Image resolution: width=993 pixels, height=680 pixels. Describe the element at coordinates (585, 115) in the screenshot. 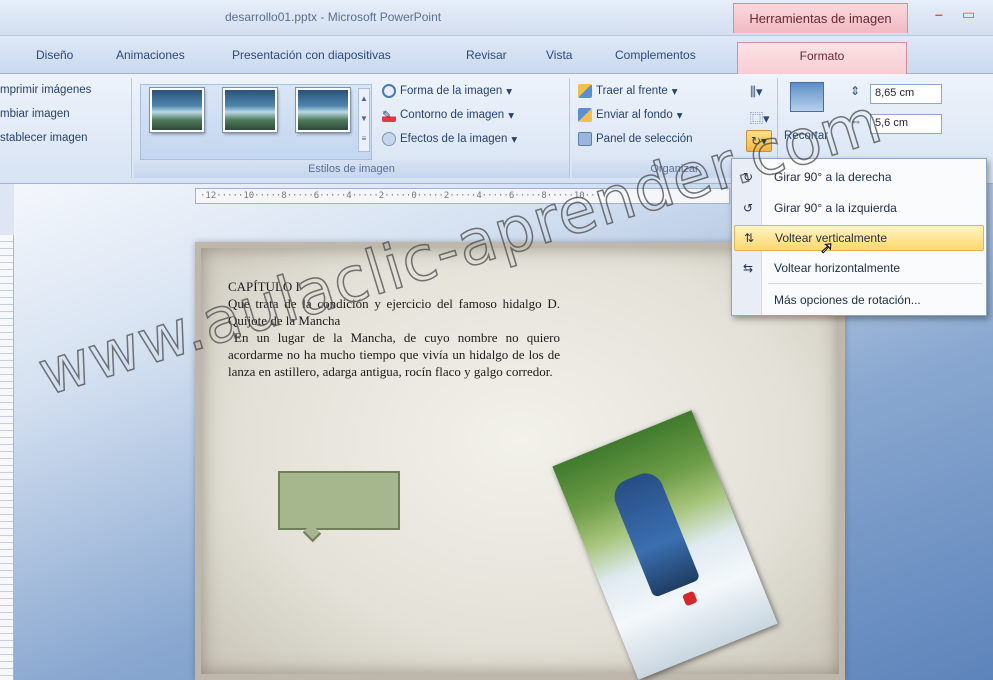

I see `send-back-icon` at that location.